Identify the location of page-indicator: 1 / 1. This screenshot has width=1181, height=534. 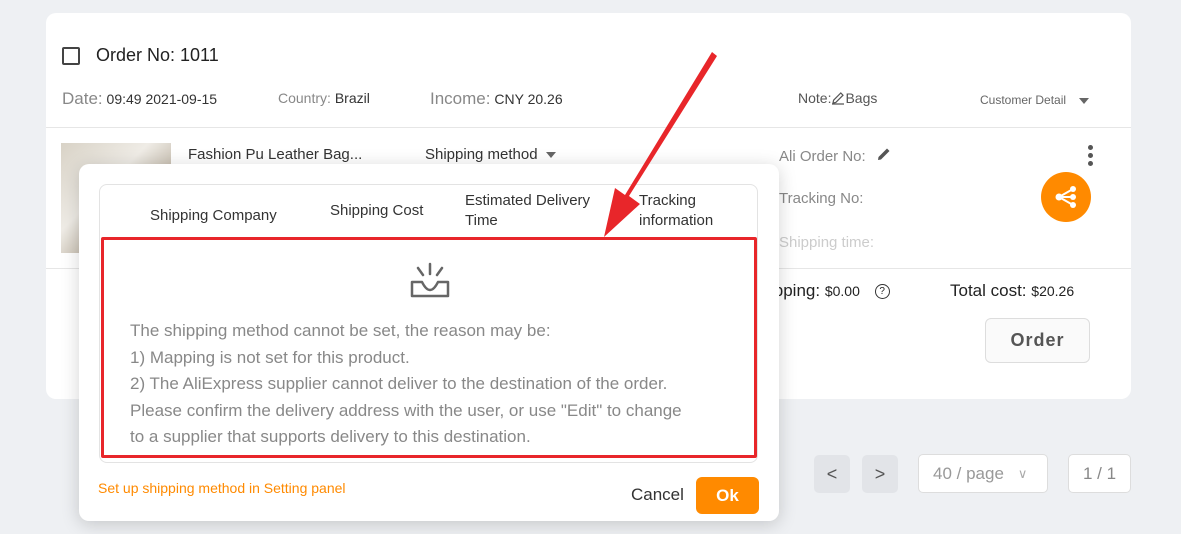
(1099, 473).